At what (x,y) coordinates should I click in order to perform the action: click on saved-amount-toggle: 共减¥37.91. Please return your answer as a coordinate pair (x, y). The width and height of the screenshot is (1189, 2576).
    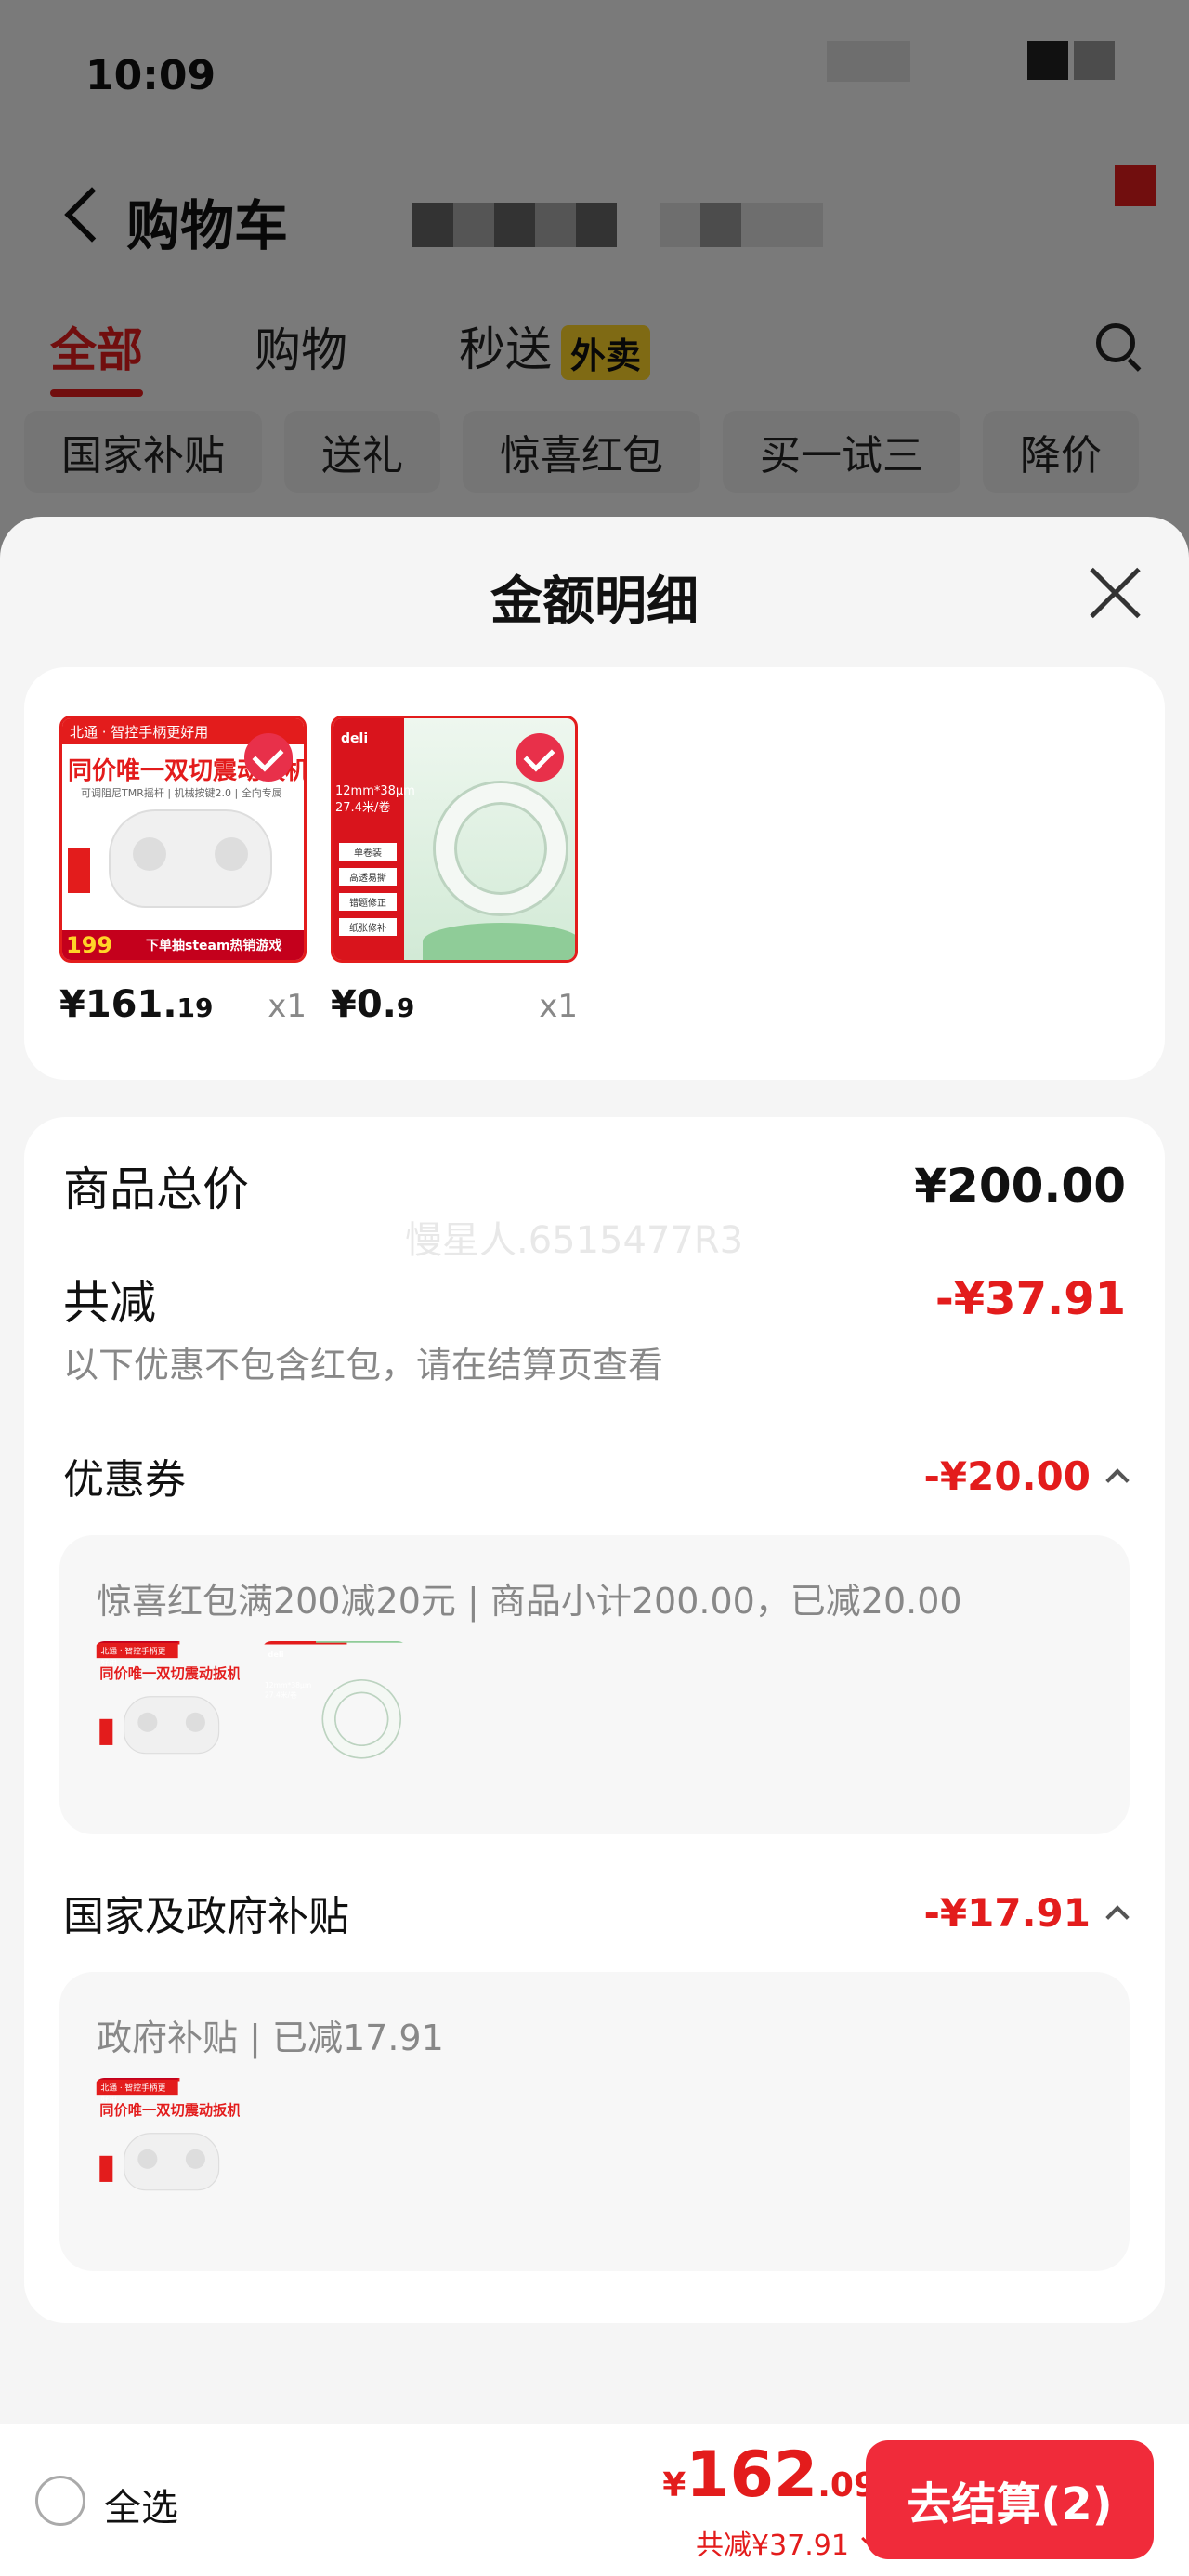
    Looking at the image, I should click on (788, 2542).